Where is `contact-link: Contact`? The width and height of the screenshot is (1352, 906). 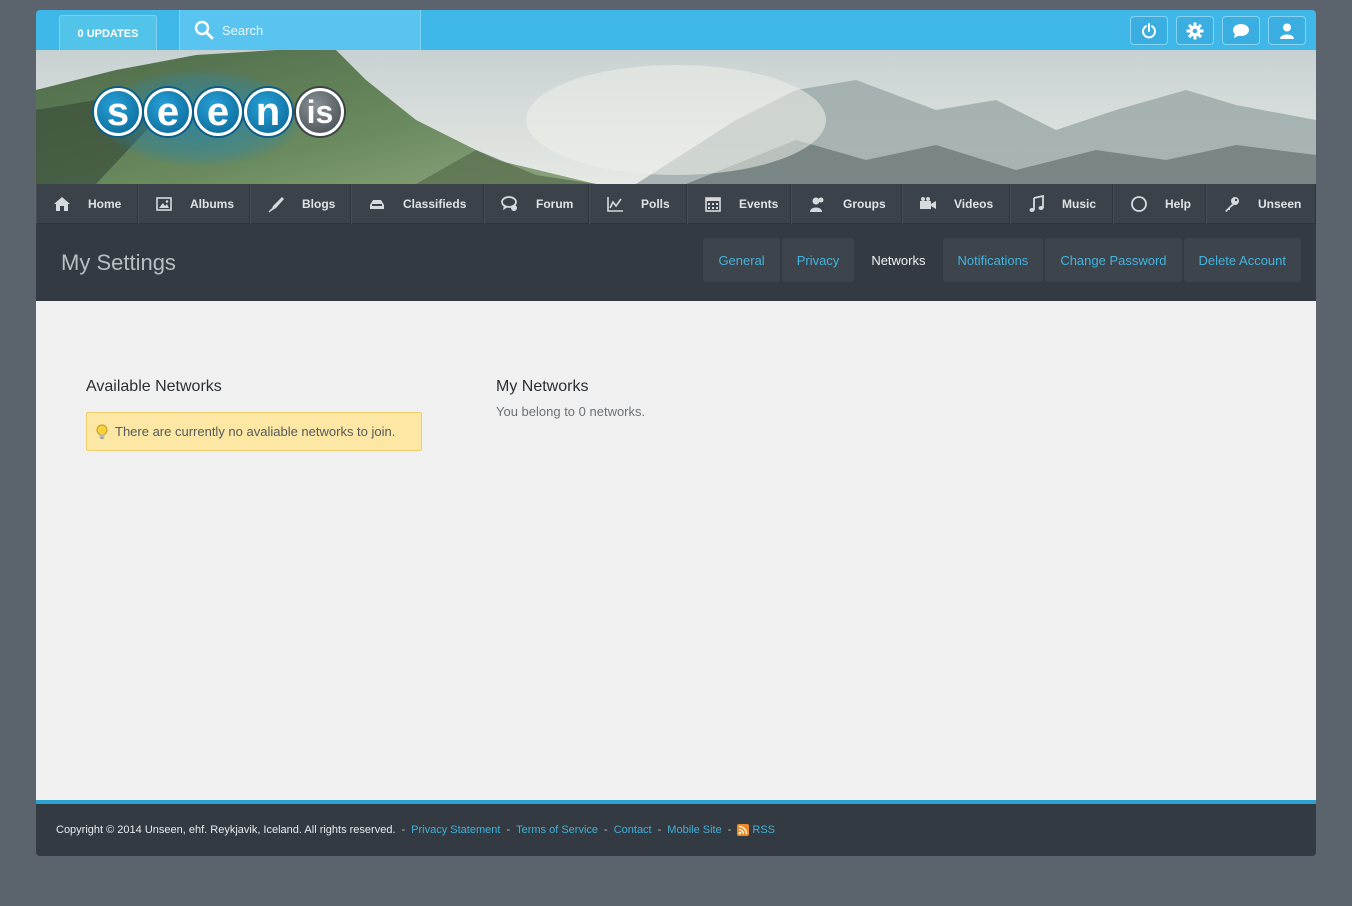 contact-link: Contact is located at coordinates (633, 830).